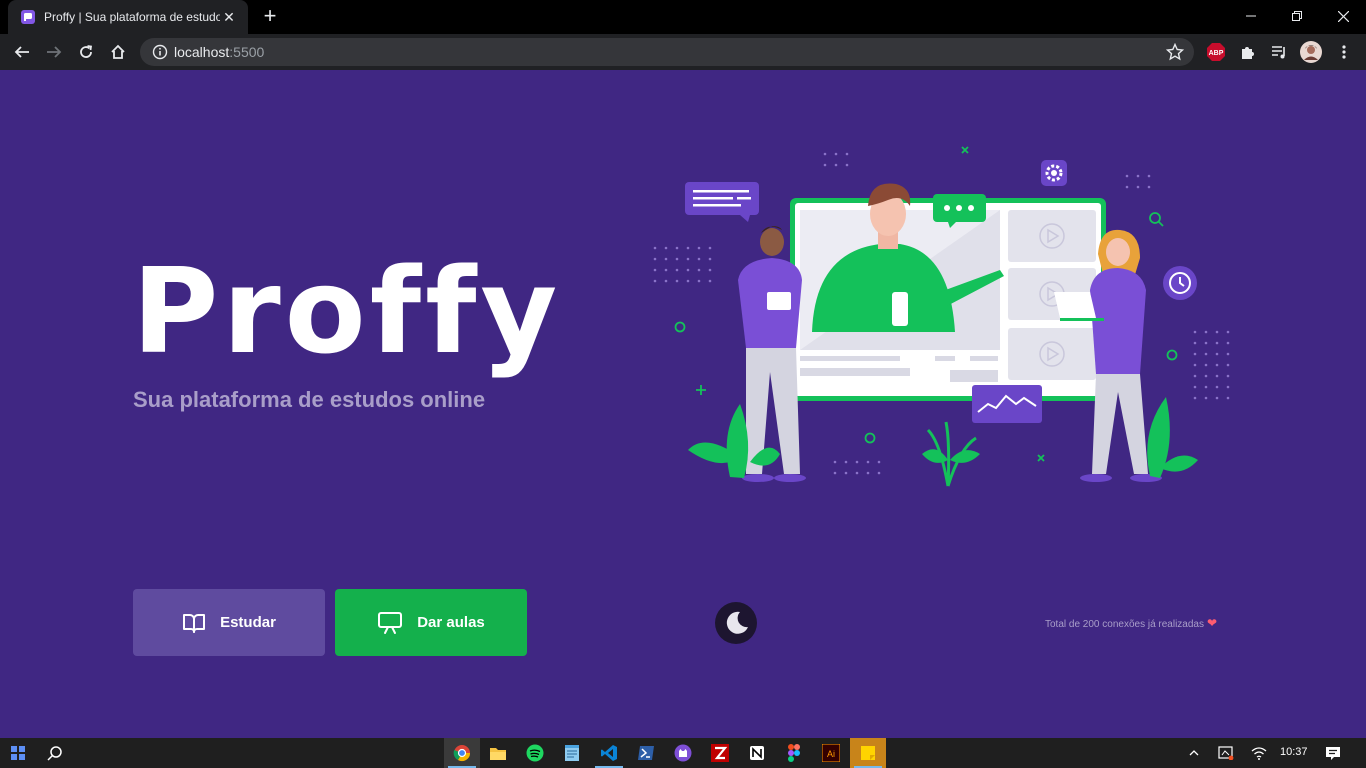 The image size is (1366, 768). I want to click on powershell-icon, so click(646, 753).